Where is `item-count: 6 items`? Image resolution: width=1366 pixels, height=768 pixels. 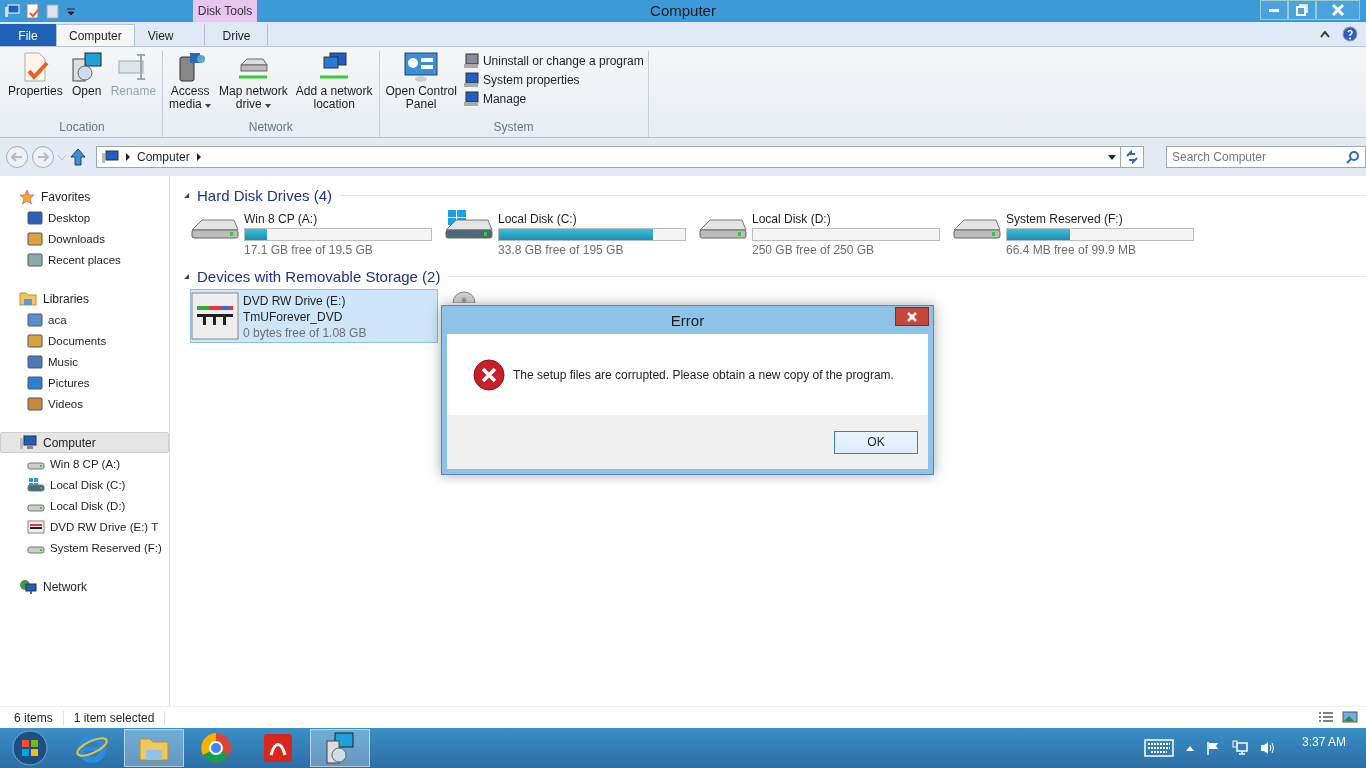 item-count: 6 items is located at coordinates (33, 717).